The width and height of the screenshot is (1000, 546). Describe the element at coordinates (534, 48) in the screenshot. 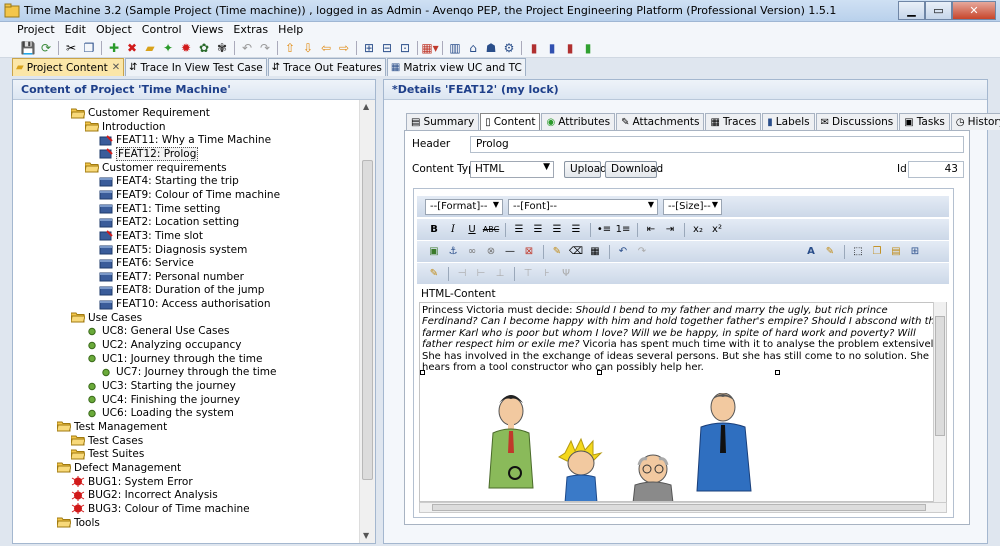

I see `books-one-icon: ▮` at that location.